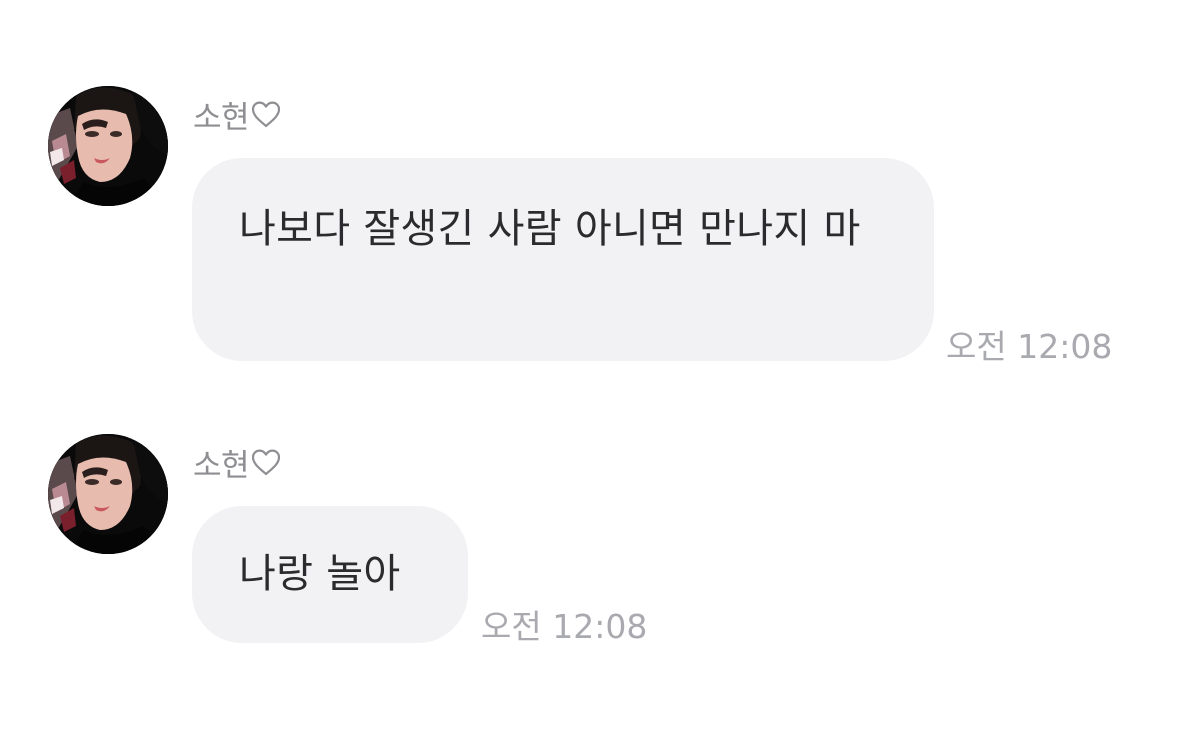 This screenshot has width=1179, height=733. I want to click on message-bubble: 나랑 놀아, so click(330, 574).